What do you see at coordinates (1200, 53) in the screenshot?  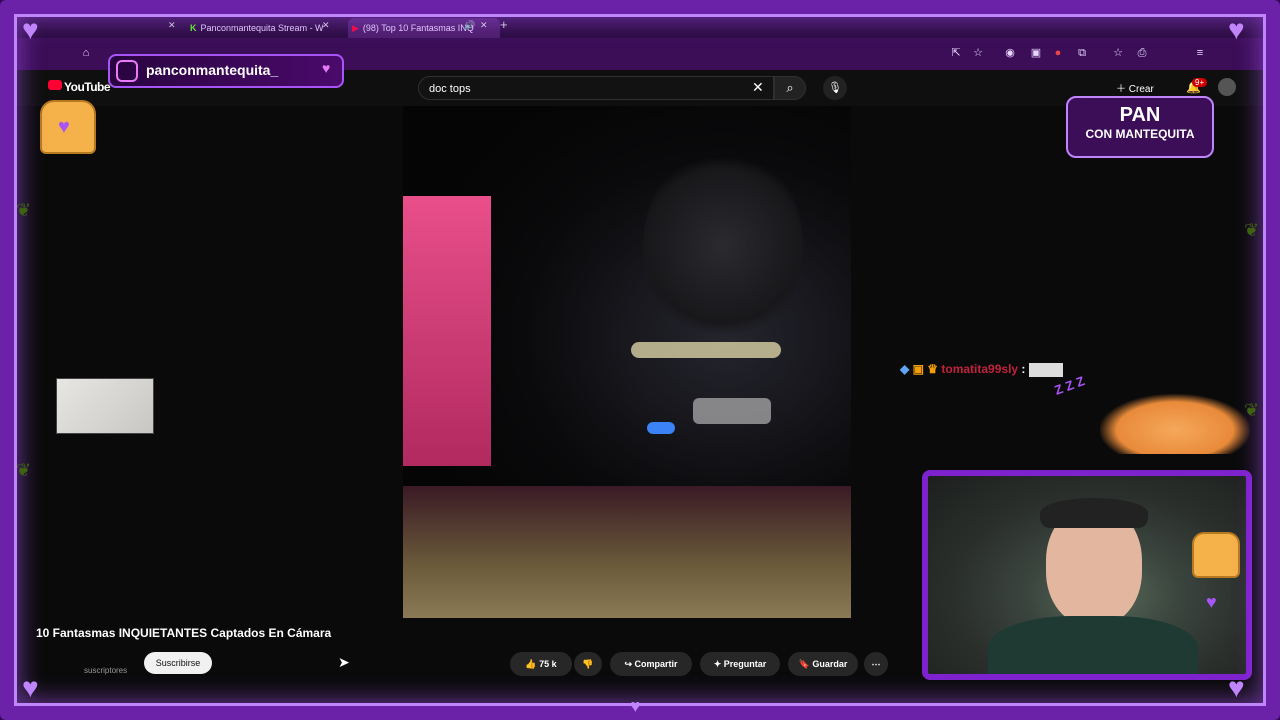 I see `menu-icon: ≡` at bounding box center [1200, 53].